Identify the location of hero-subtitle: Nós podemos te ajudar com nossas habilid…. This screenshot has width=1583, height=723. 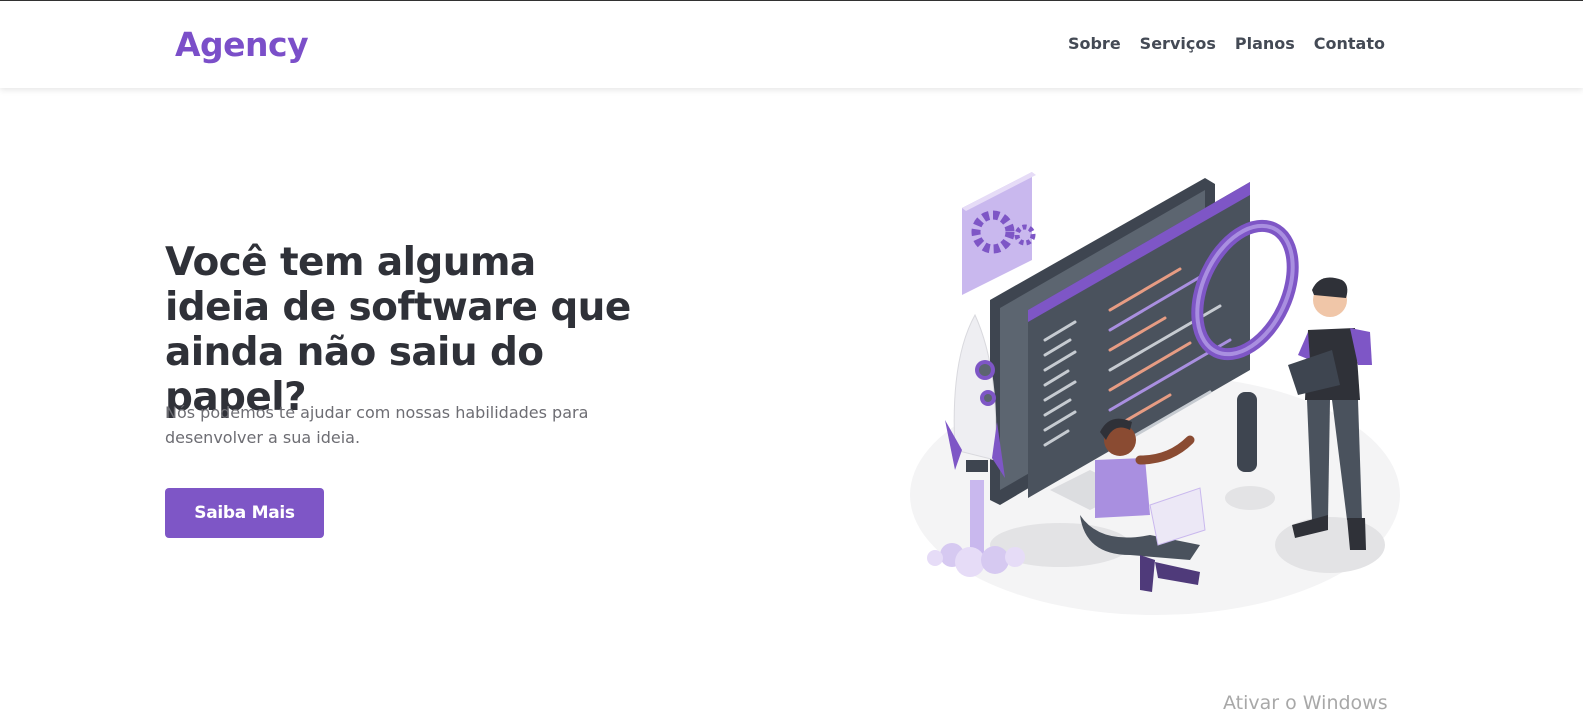
(377, 425).